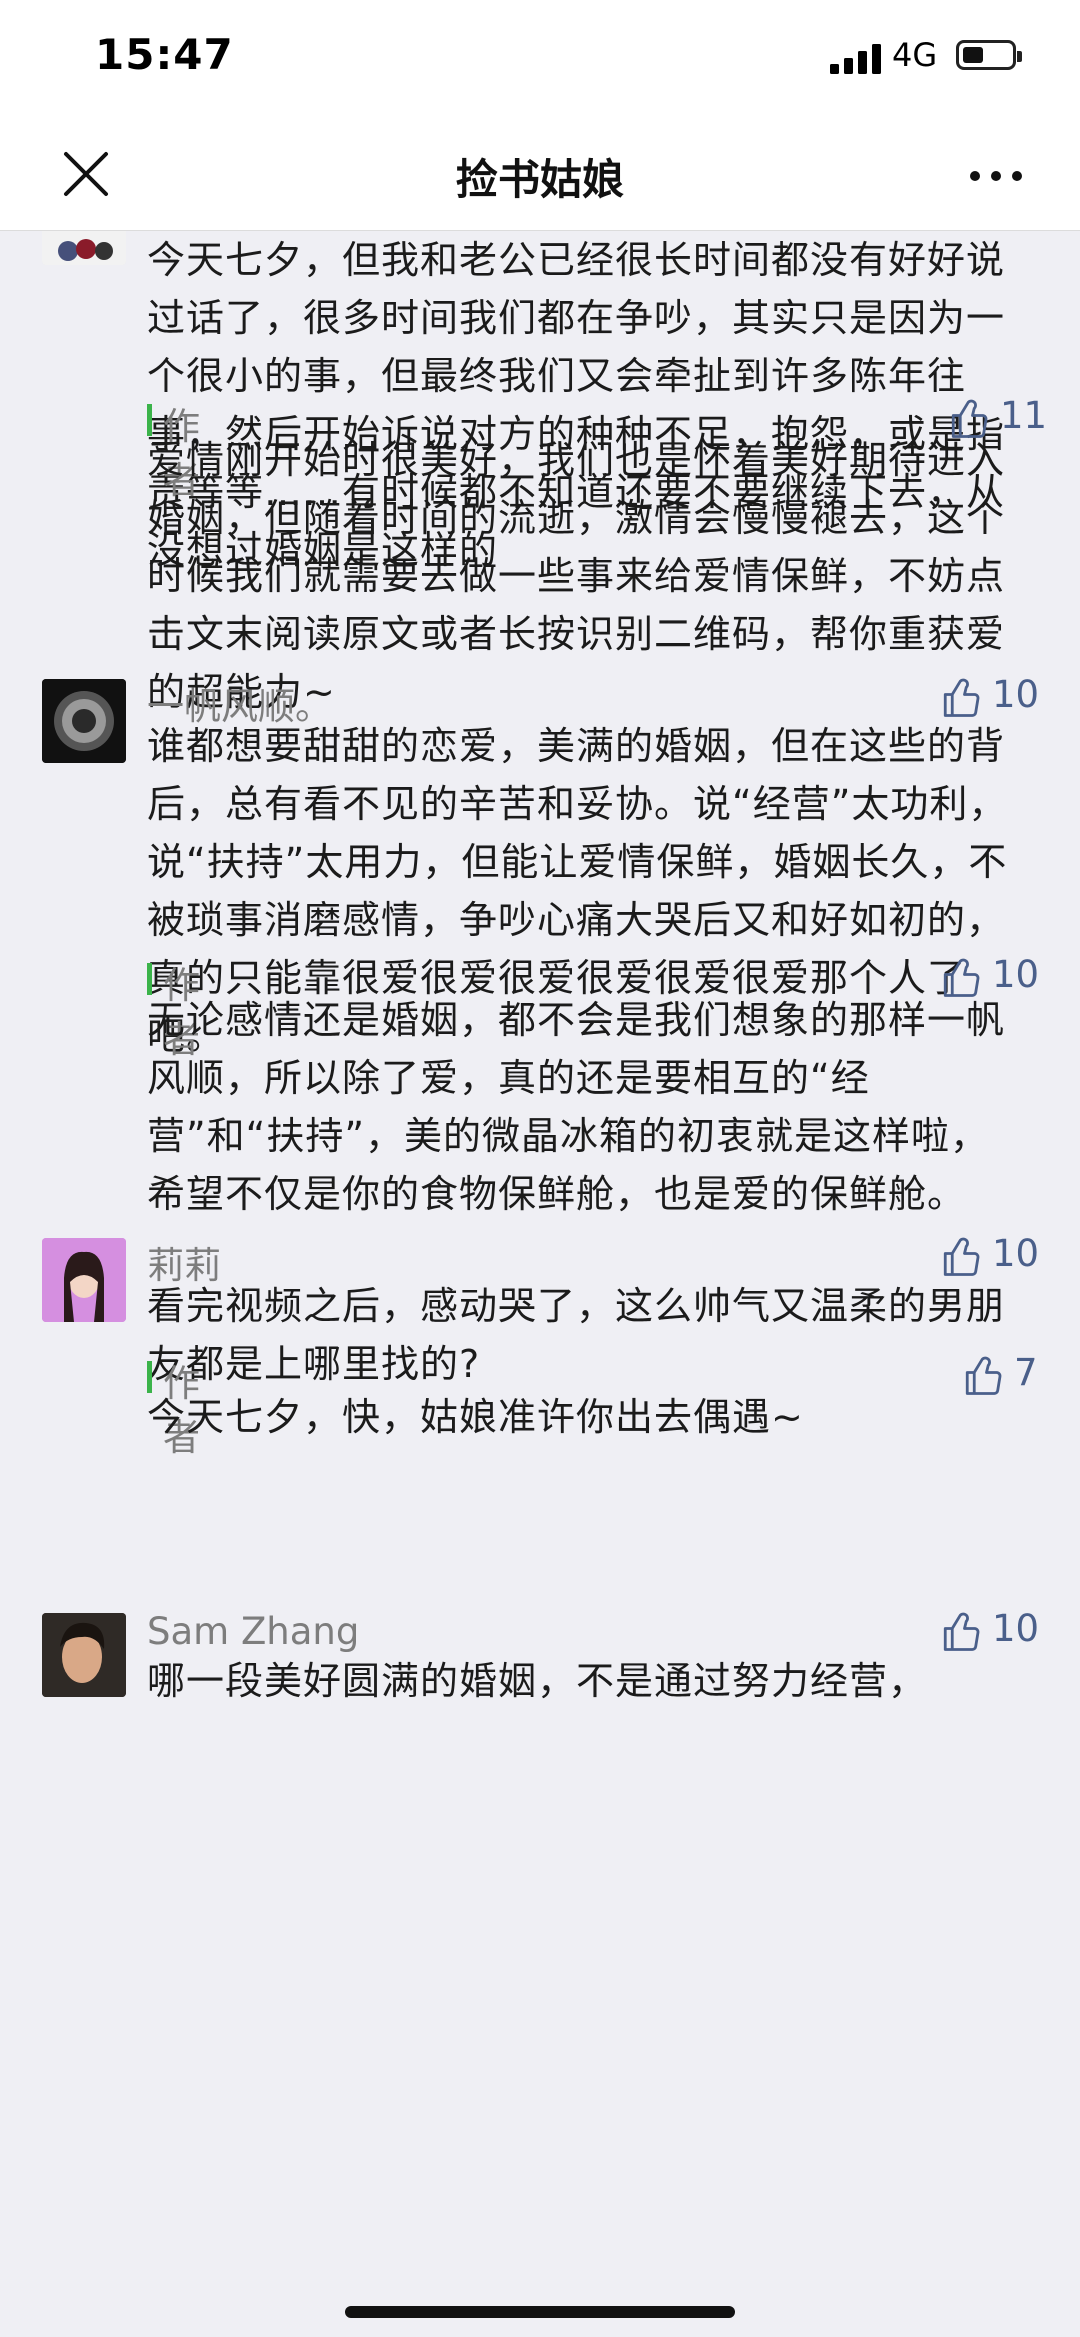 Image resolution: width=1080 pixels, height=2337 pixels. I want to click on status-time: 15:47, so click(164, 54).